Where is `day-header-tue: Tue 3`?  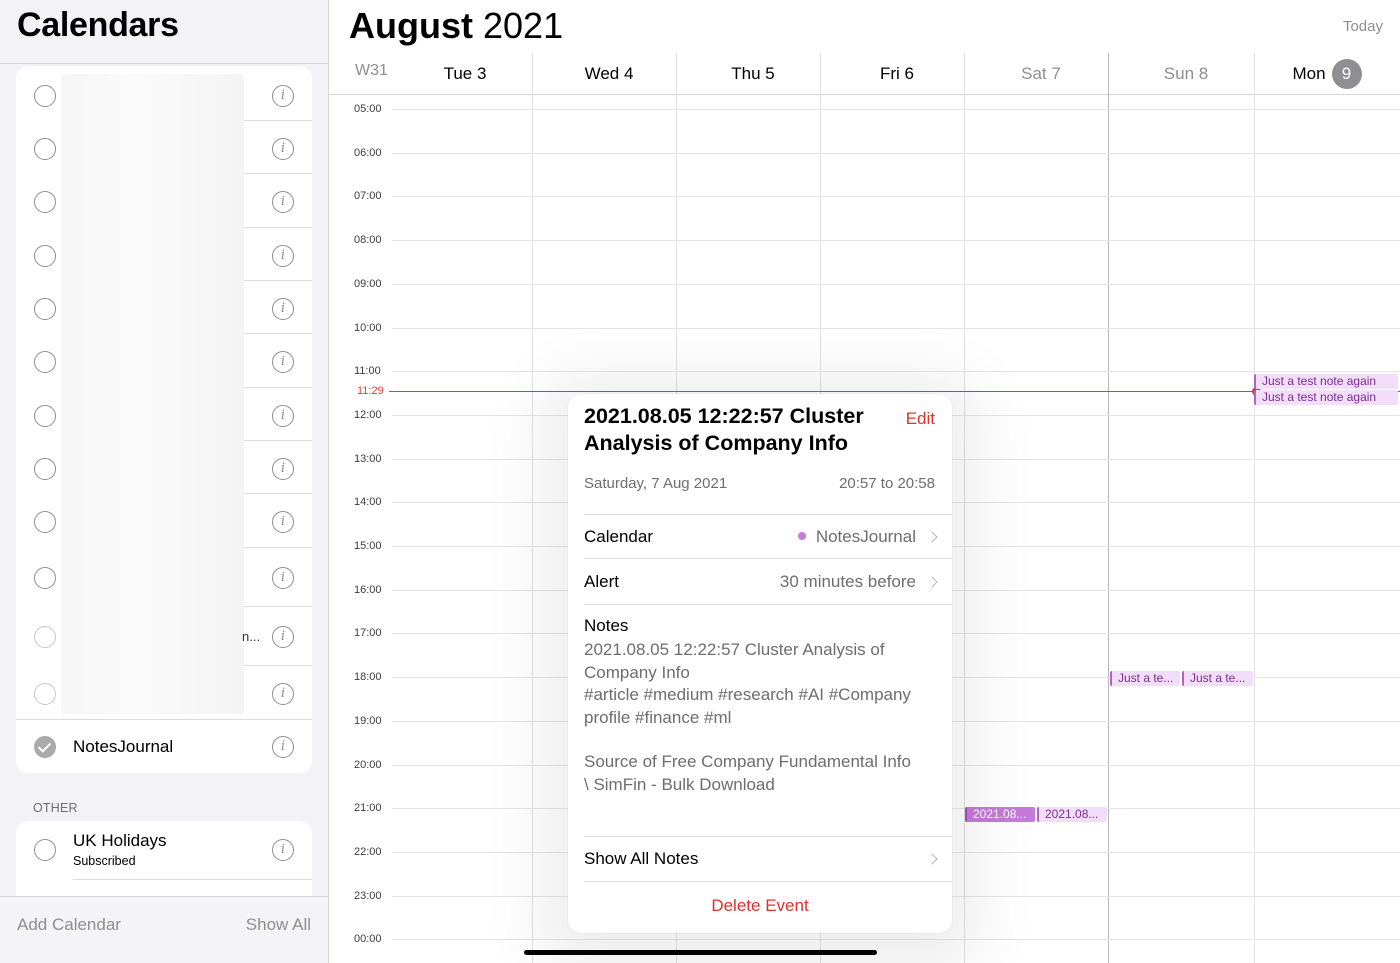 day-header-tue: Tue 3 is located at coordinates (465, 73).